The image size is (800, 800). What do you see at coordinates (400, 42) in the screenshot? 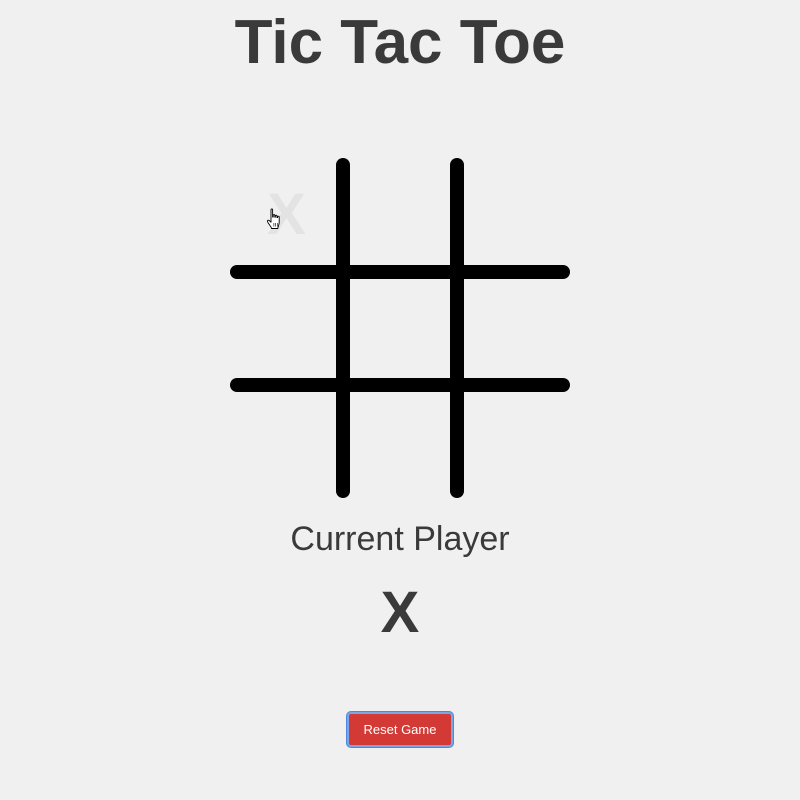
I see `page-title: Tic Tac Toe` at bounding box center [400, 42].